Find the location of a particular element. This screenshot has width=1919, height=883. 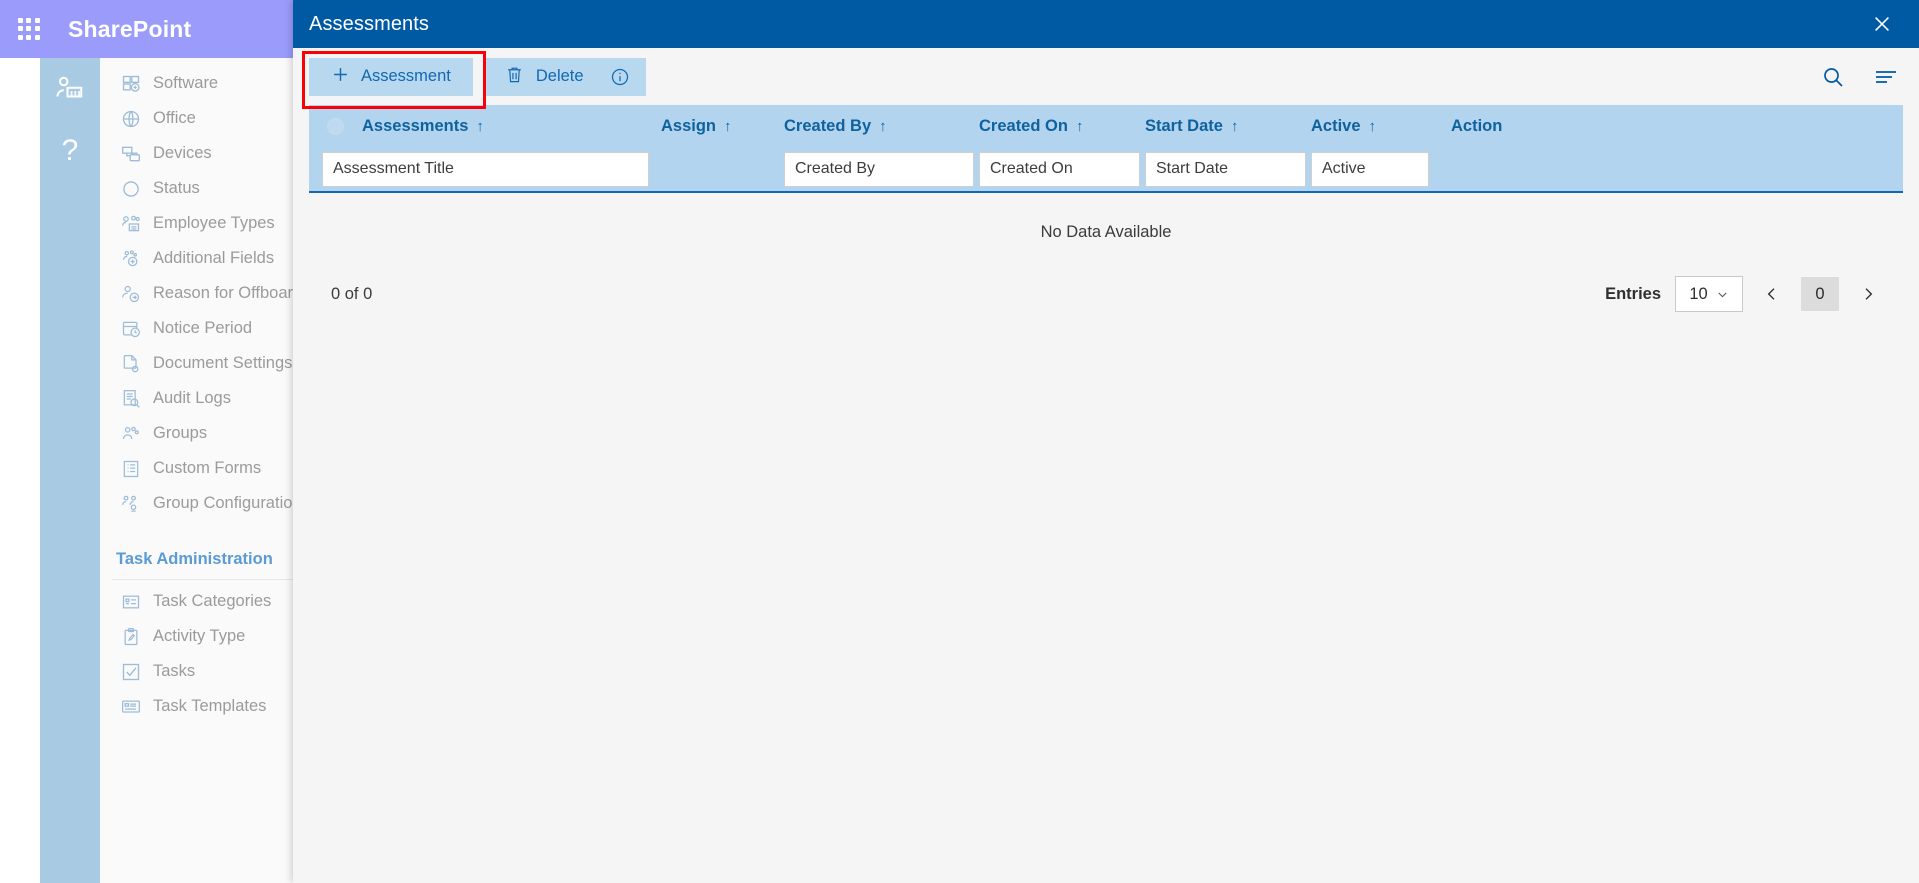

employee-types-icon is located at coordinates (131, 224).